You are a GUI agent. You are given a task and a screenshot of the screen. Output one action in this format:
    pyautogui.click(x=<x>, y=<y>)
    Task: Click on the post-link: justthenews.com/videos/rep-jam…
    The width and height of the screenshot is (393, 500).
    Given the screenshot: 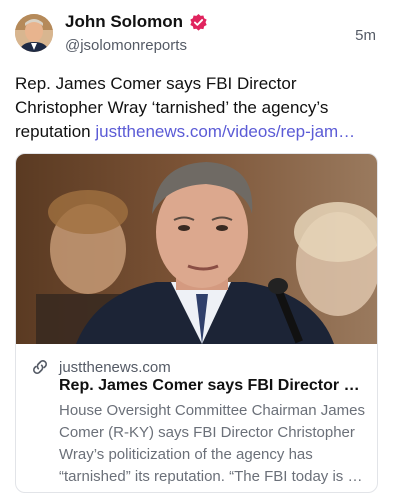 What is the action you would take?
    pyautogui.click(x=225, y=131)
    